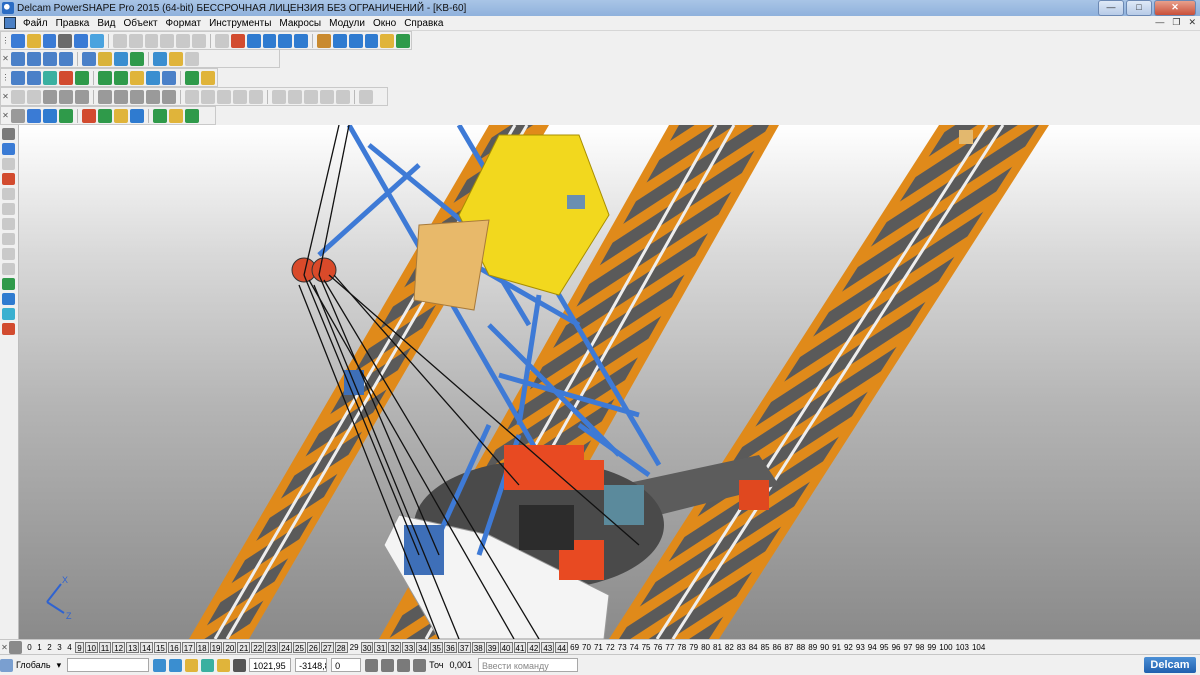 This screenshot has height=675, width=1200. Describe the element at coordinates (872, 647) in the screenshot. I see `level-button: 94` at that location.